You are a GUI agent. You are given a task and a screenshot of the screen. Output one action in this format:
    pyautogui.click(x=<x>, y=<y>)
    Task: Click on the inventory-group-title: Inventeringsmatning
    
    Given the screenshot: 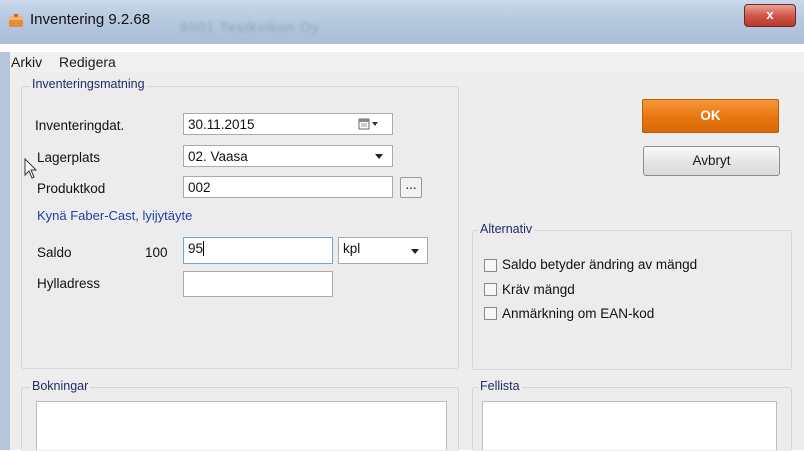 What is the action you would take?
    pyautogui.click(x=88, y=84)
    